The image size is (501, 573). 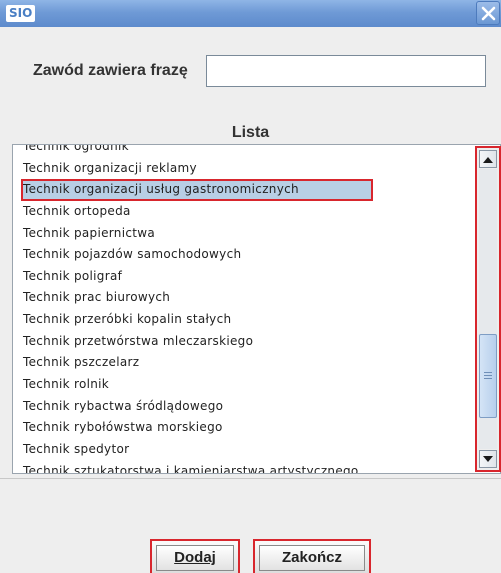 I want to click on list-item: Technik poligraf, so click(x=244, y=277).